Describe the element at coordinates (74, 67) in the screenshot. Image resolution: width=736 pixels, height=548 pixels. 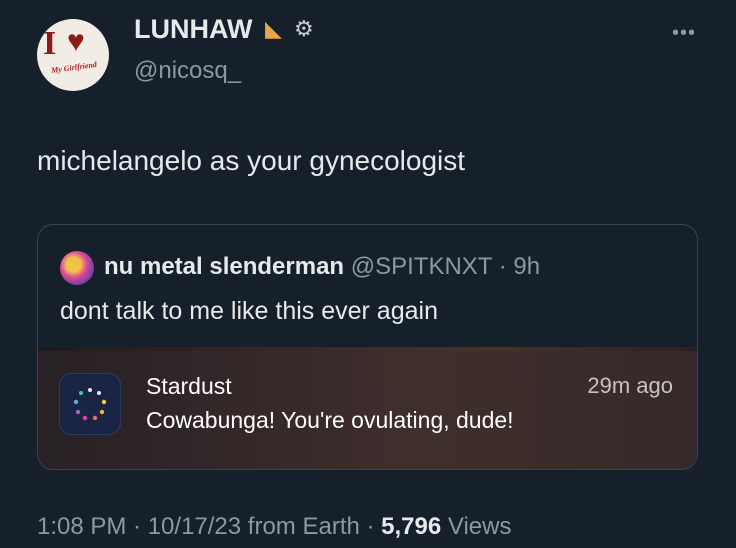
I see `avatar-caption: My Girlfriend` at that location.